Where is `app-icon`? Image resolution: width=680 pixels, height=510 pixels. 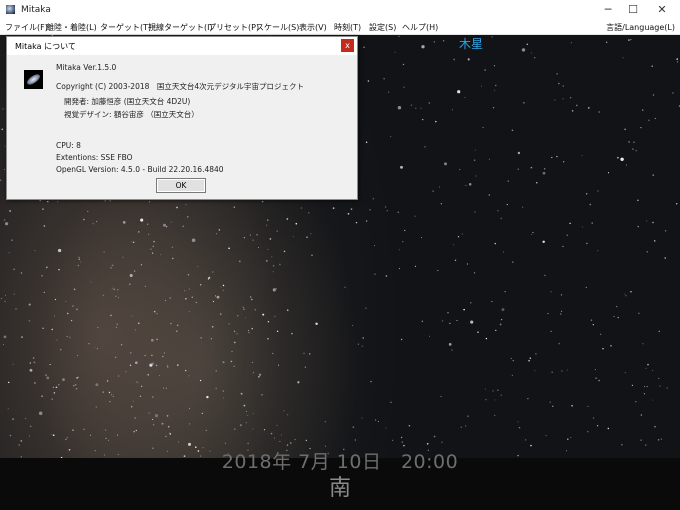
app-icon is located at coordinates (10, 9).